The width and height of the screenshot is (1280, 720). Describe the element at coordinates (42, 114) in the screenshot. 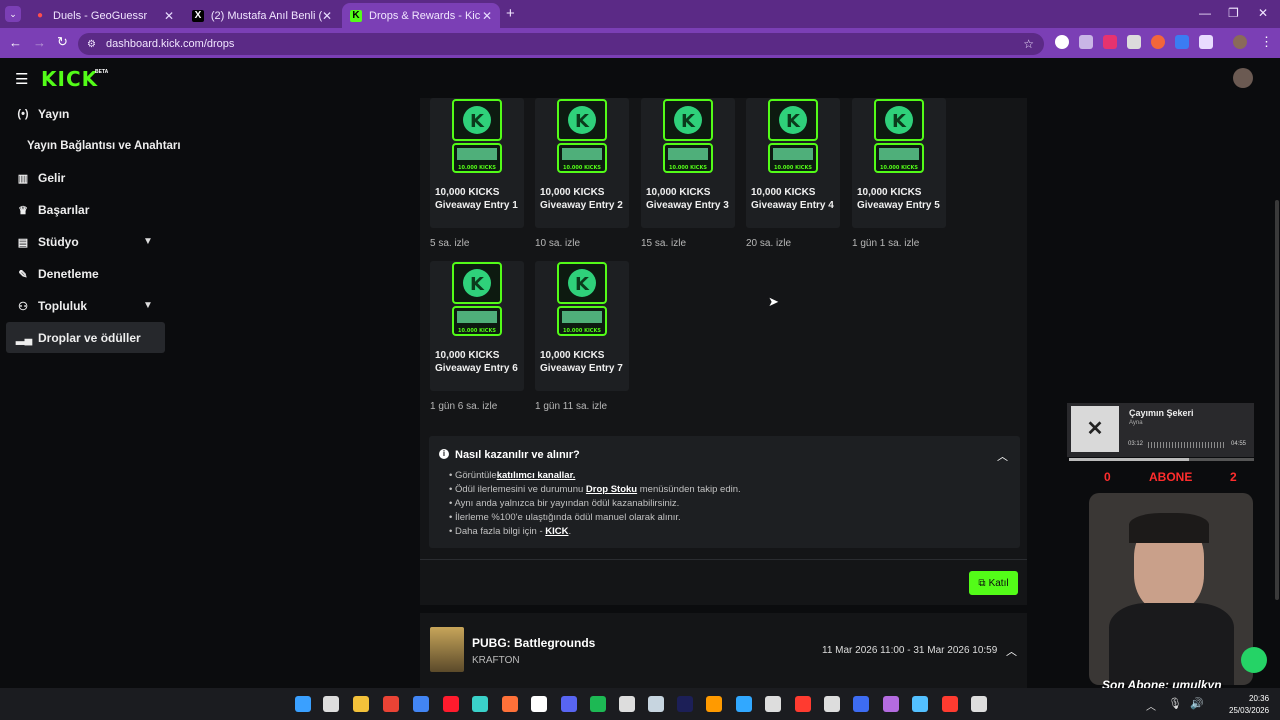

I see `sidebar-item-yayin: (•) Yayın` at that location.